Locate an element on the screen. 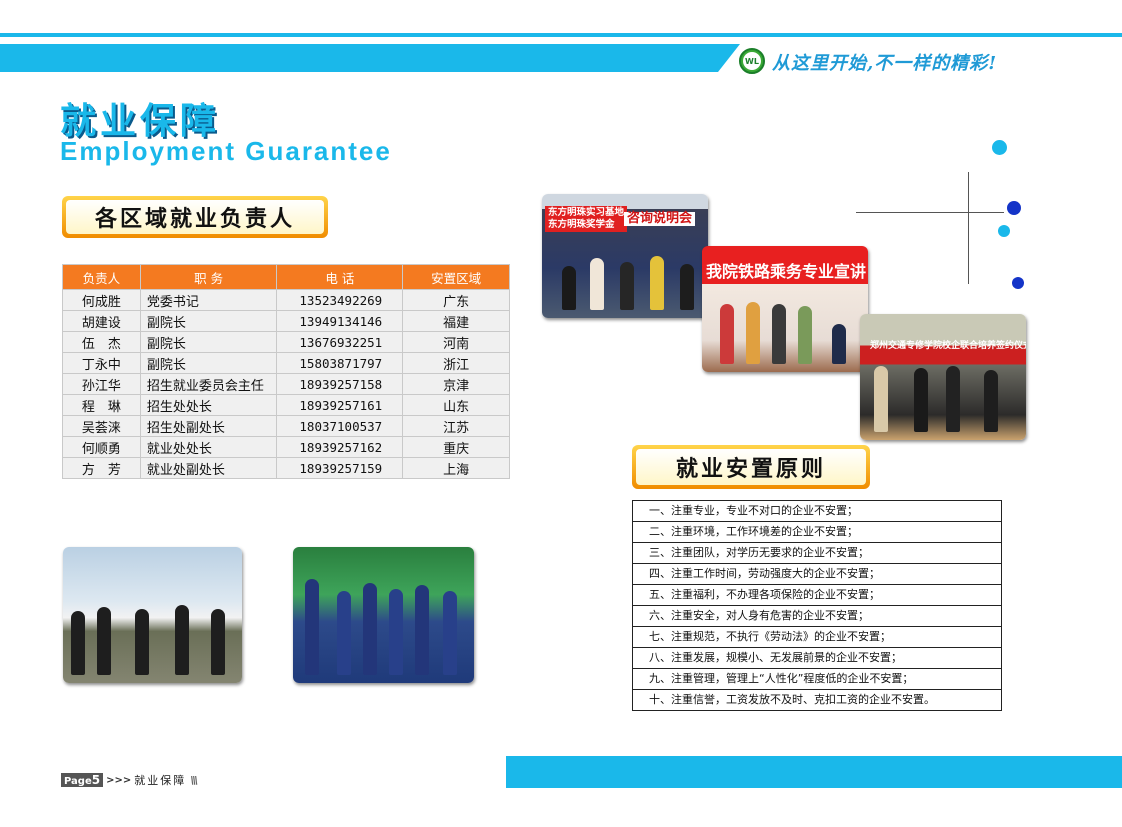  consultation-meeting-photo: 东方明珠实习基地 东方明珠奖学金 咨询说明会 is located at coordinates (625, 256).